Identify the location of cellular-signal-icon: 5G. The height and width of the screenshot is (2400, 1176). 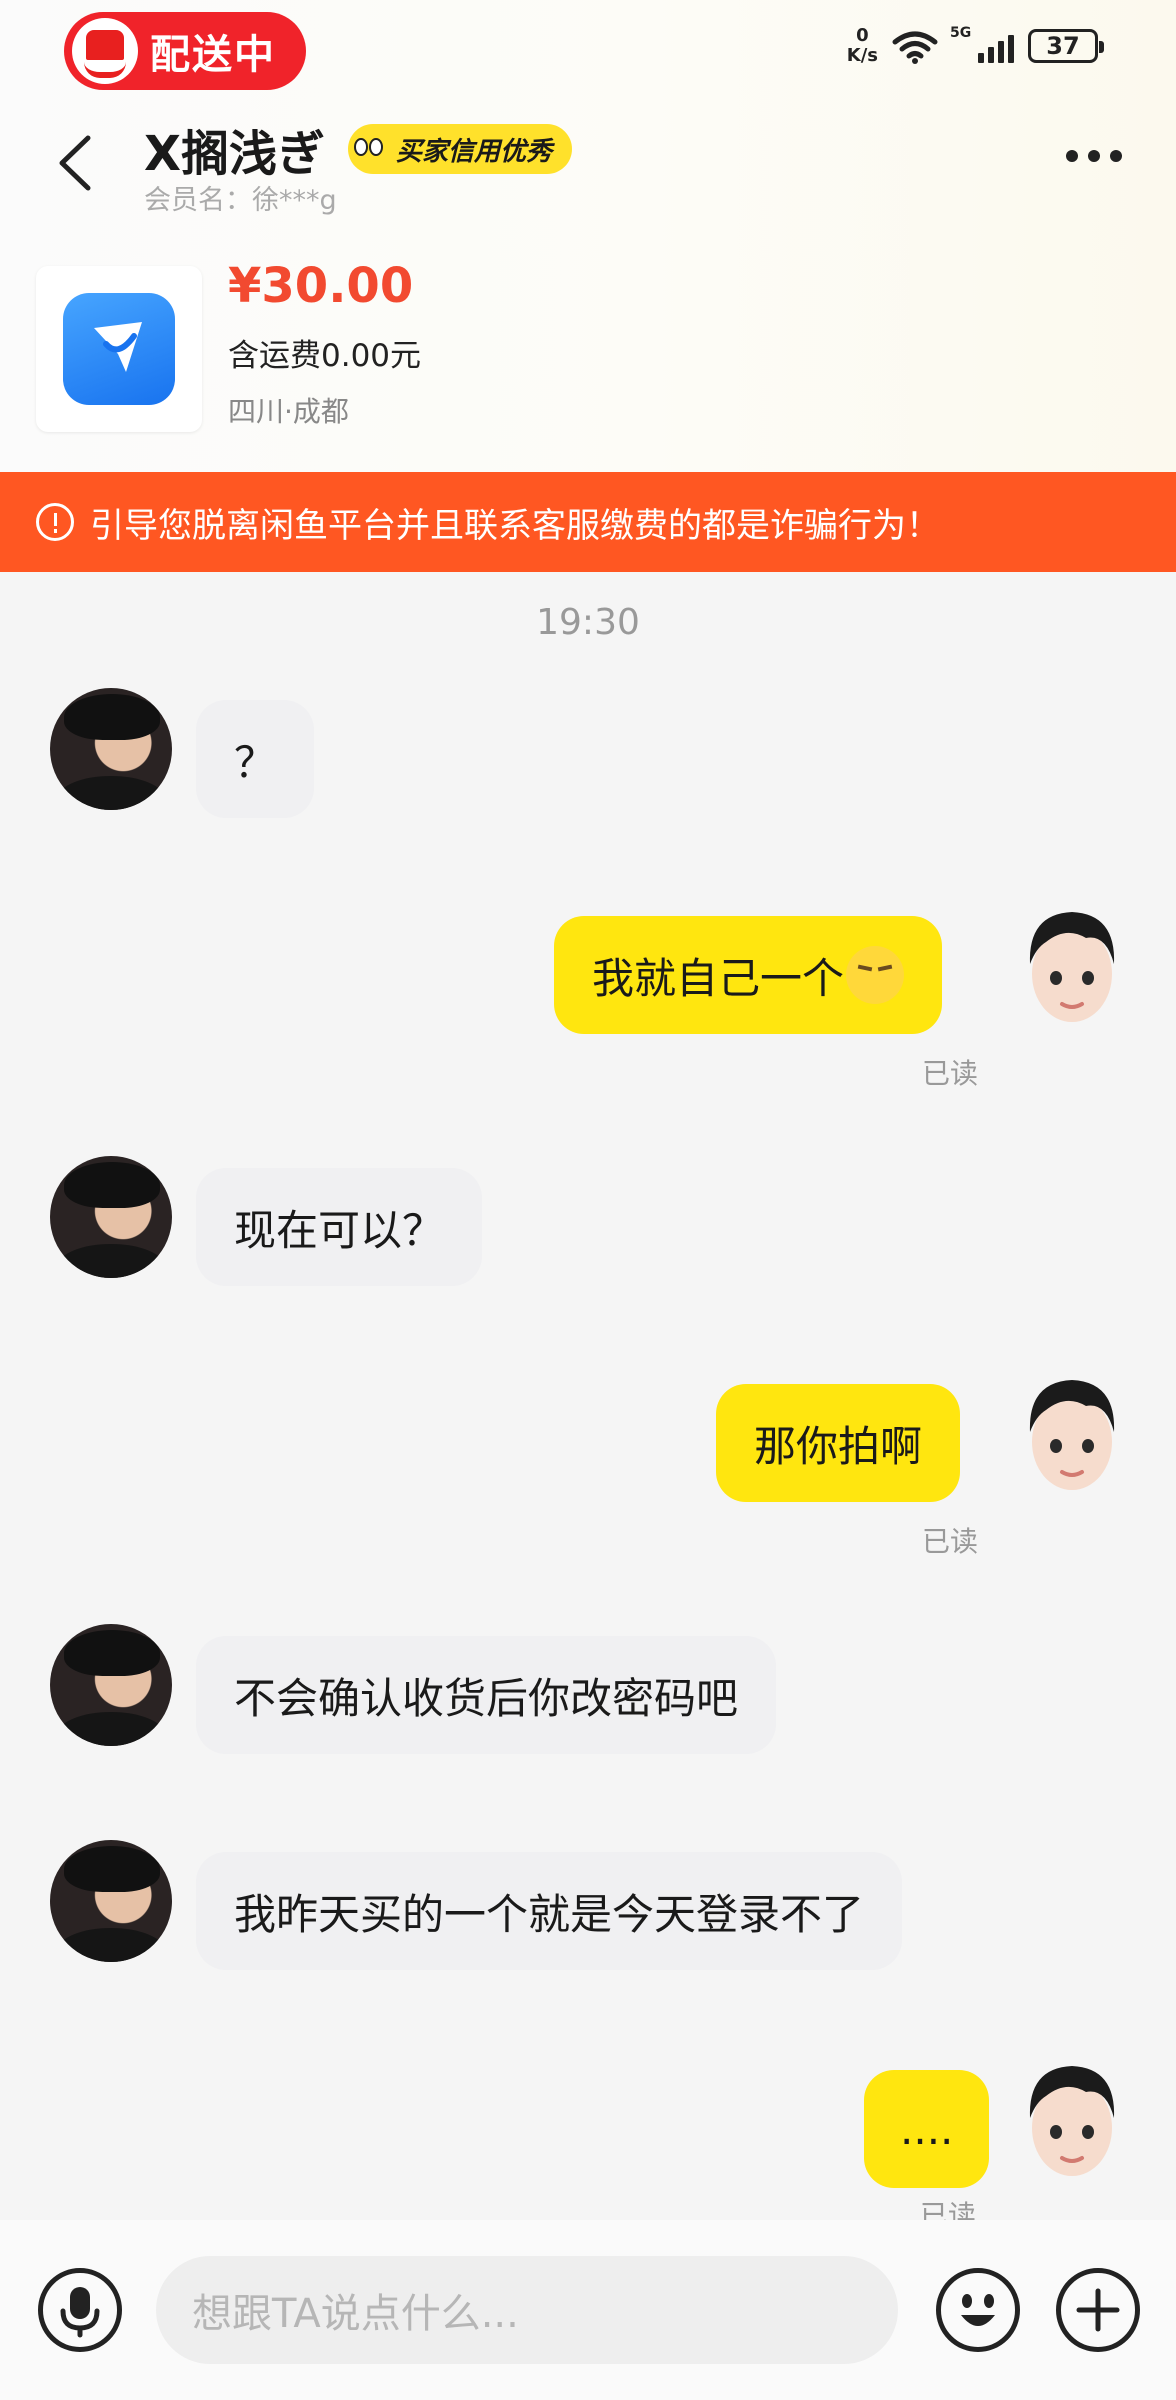
(982, 44).